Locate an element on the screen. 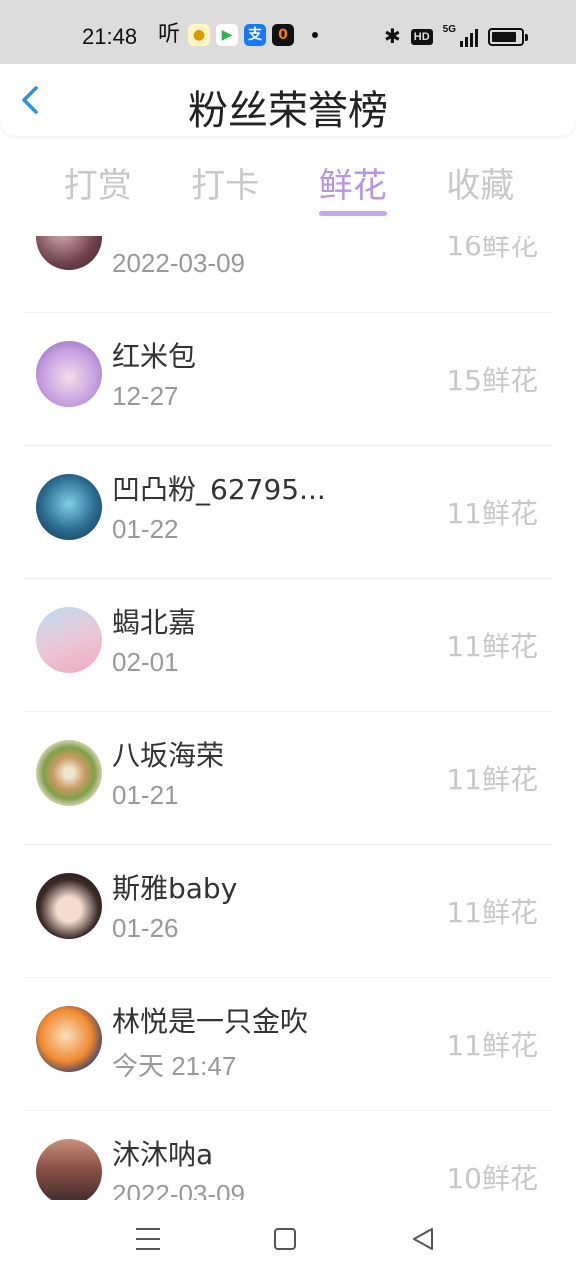 This screenshot has height=1280, width=576. status-bar: 21:48 听 ● ▶ 支 0 ✱ HD 5G is located at coordinates (288, 32).